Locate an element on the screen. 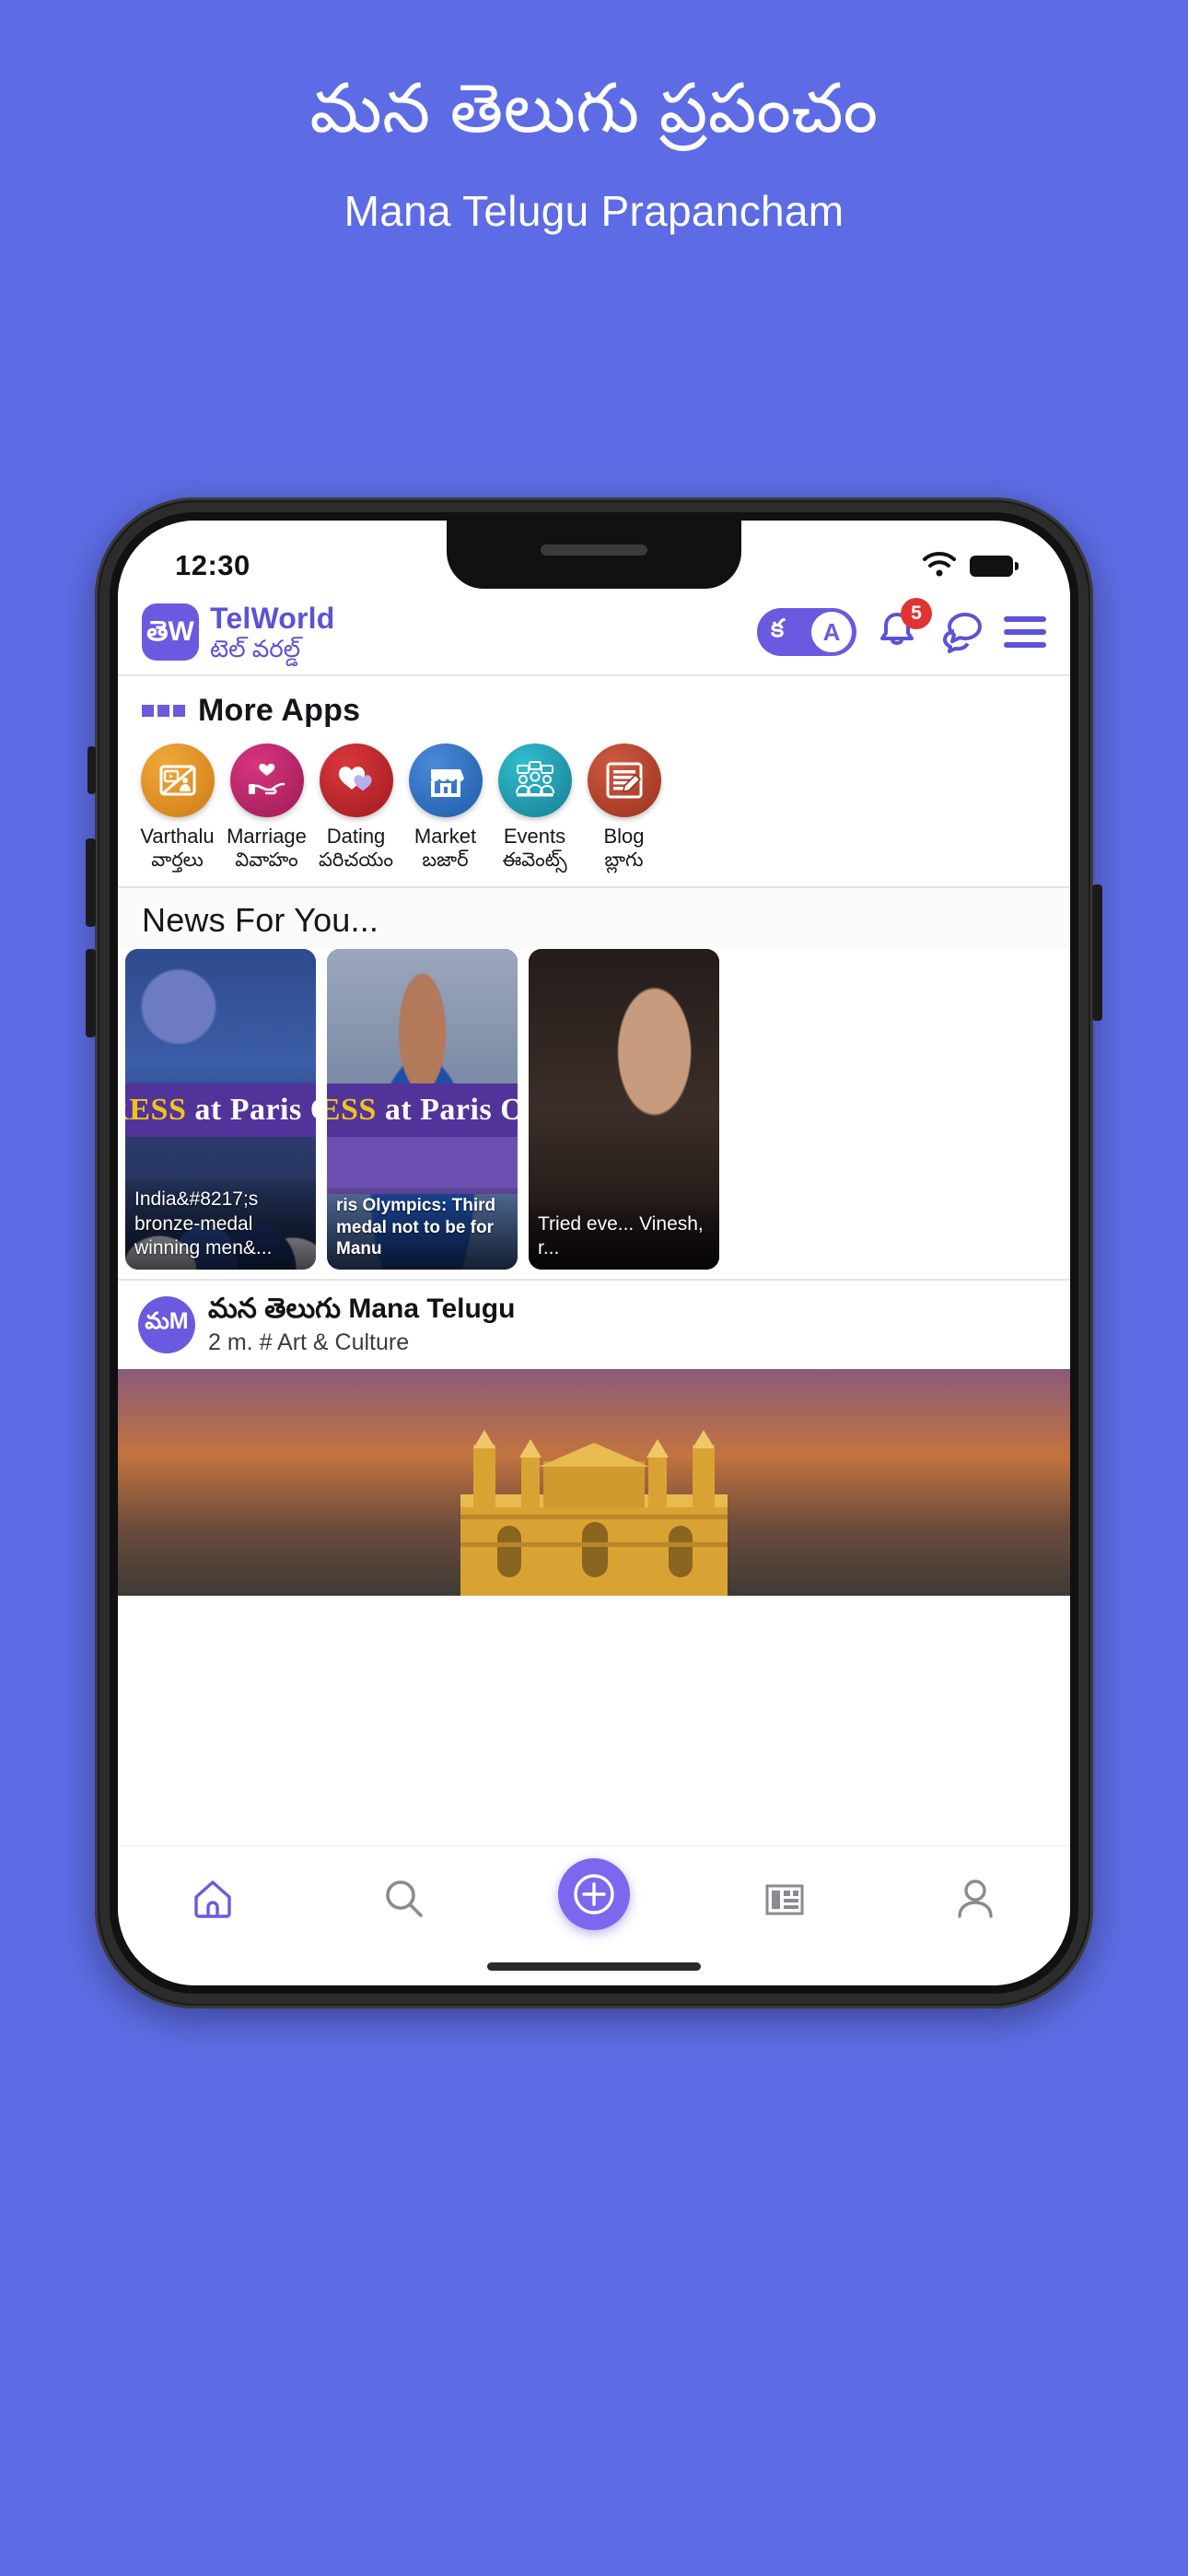  person-icon is located at coordinates (975, 1898).